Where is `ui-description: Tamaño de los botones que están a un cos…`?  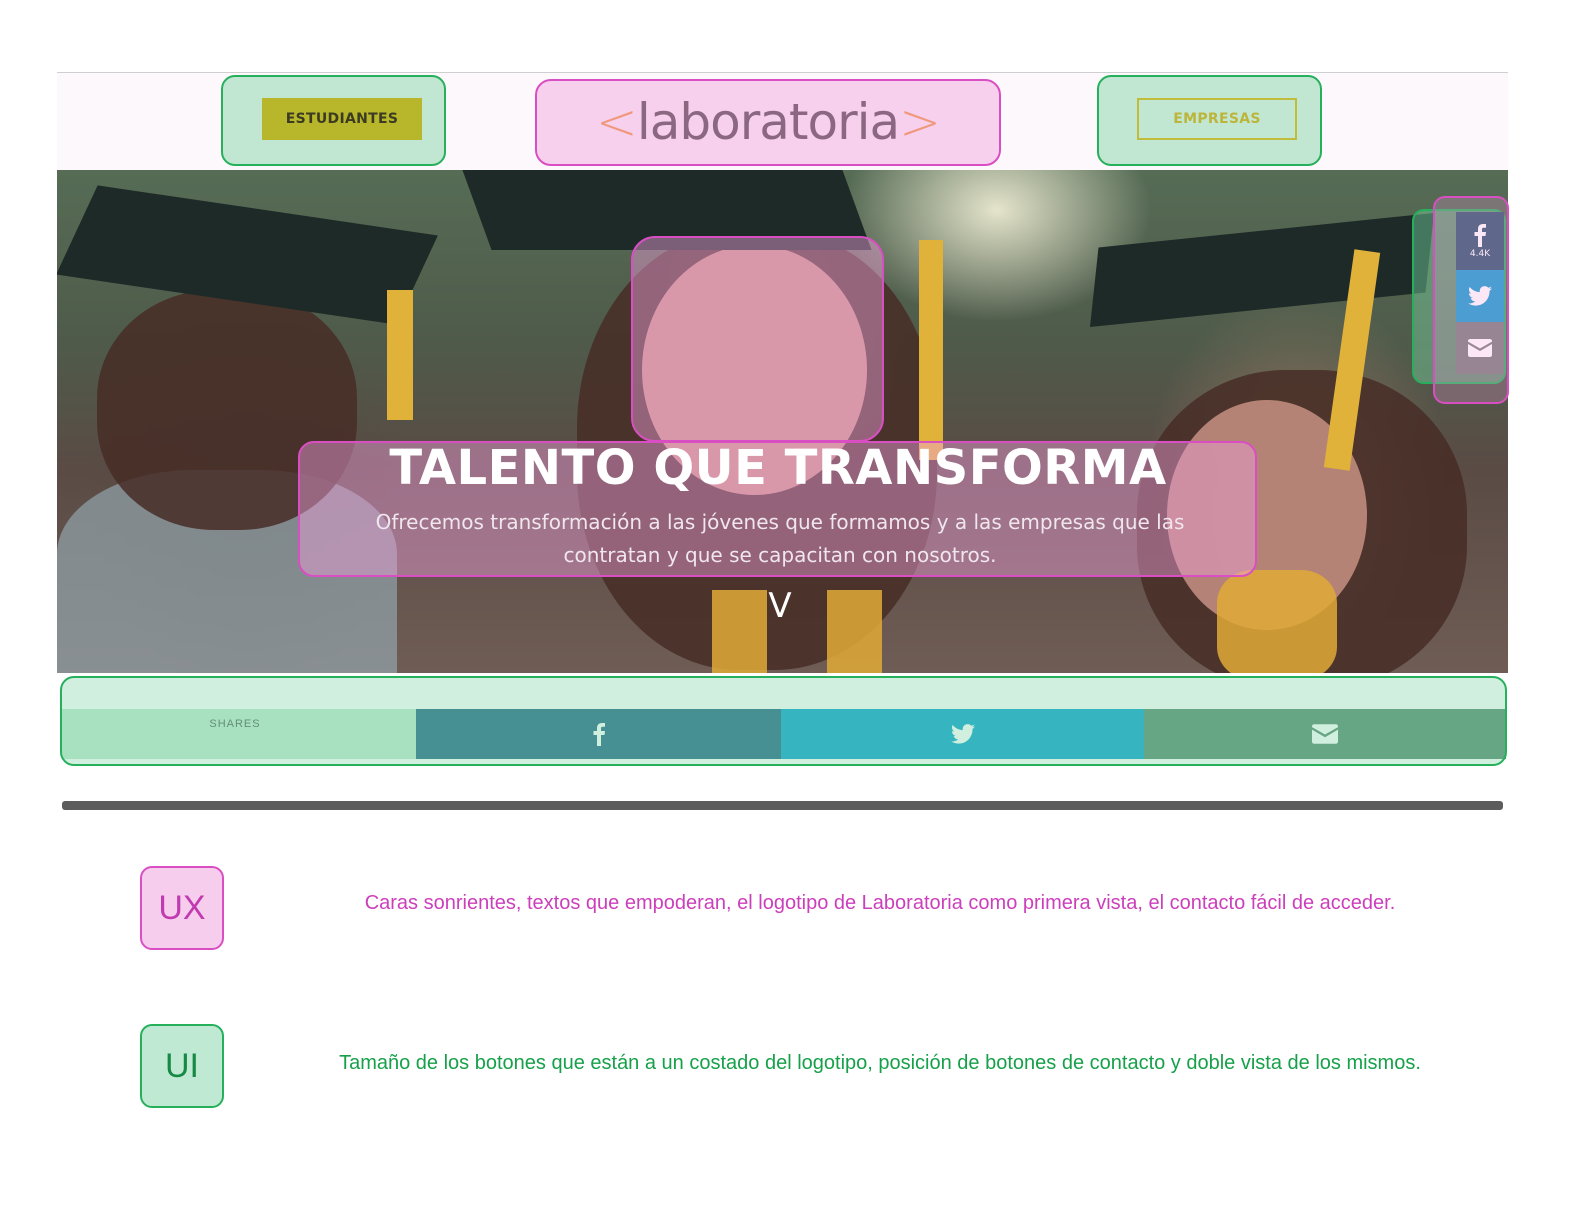
ui-description: Tamaño de los botones que están a un cos… is located at coordinates (880, 1063).